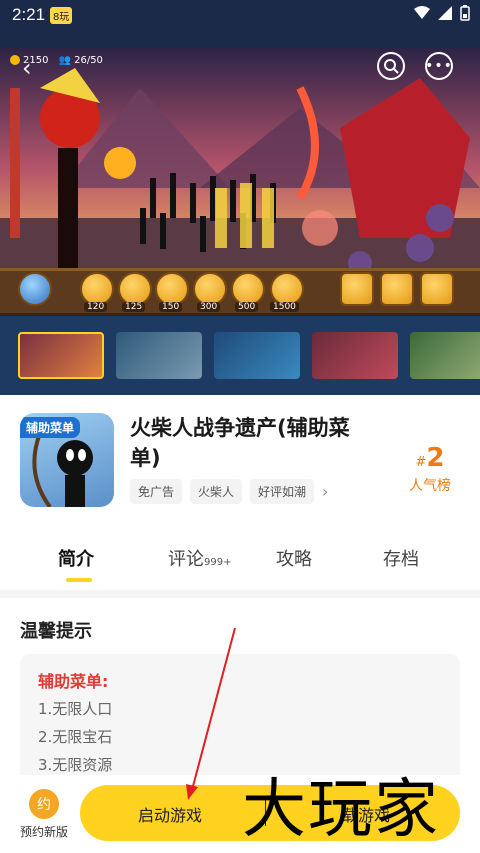 The width and height of the screenshot is (480, 853). What do you see at coordinates (265, 813) in the screenshot?
I see `button-separator` at bounding box center [265, 813].